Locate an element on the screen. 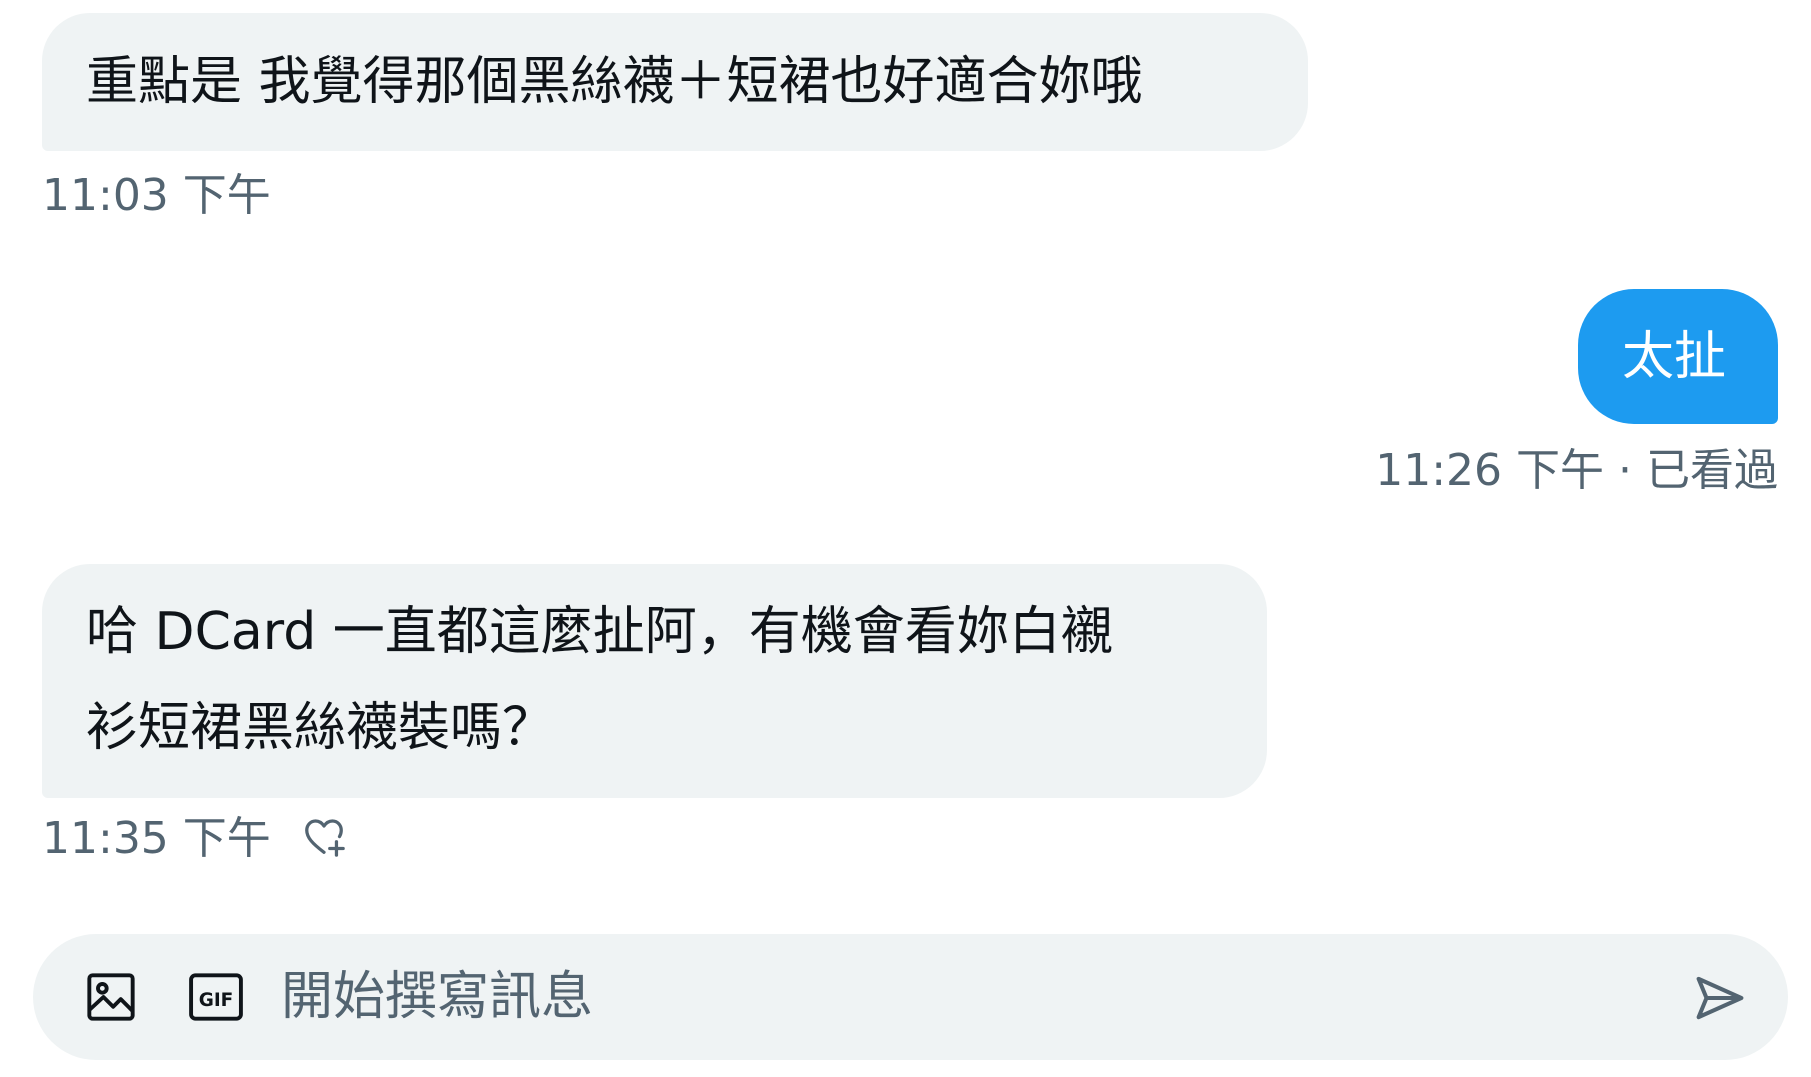  message-text: 太扯 is located at coordinates (1674, 357).